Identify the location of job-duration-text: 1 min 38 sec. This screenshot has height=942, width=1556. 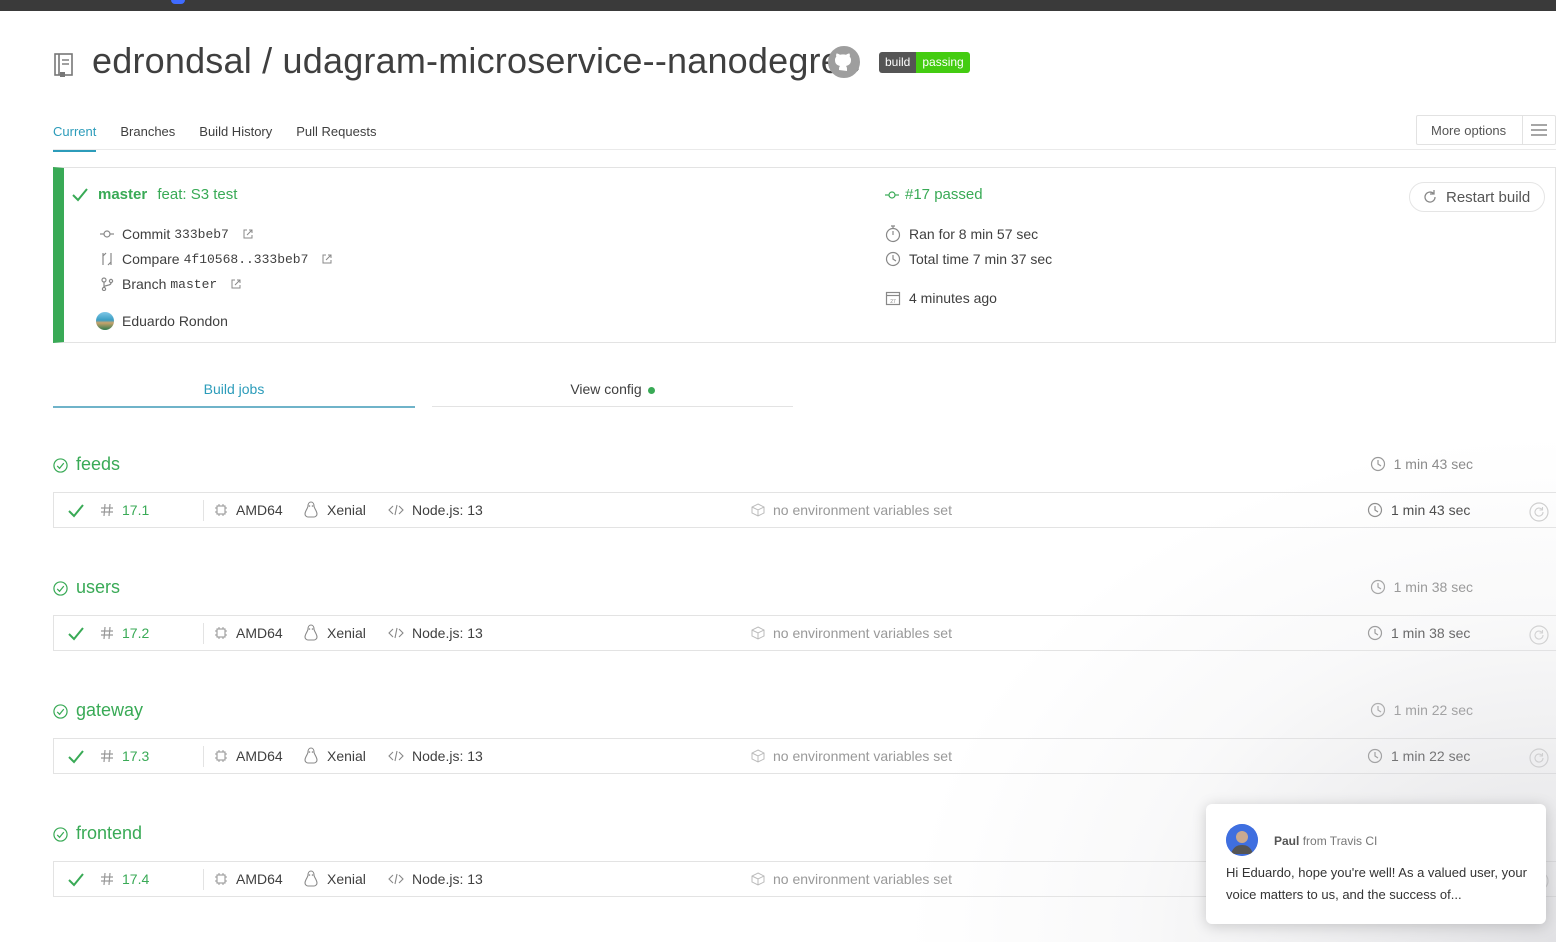
(1431, 633).